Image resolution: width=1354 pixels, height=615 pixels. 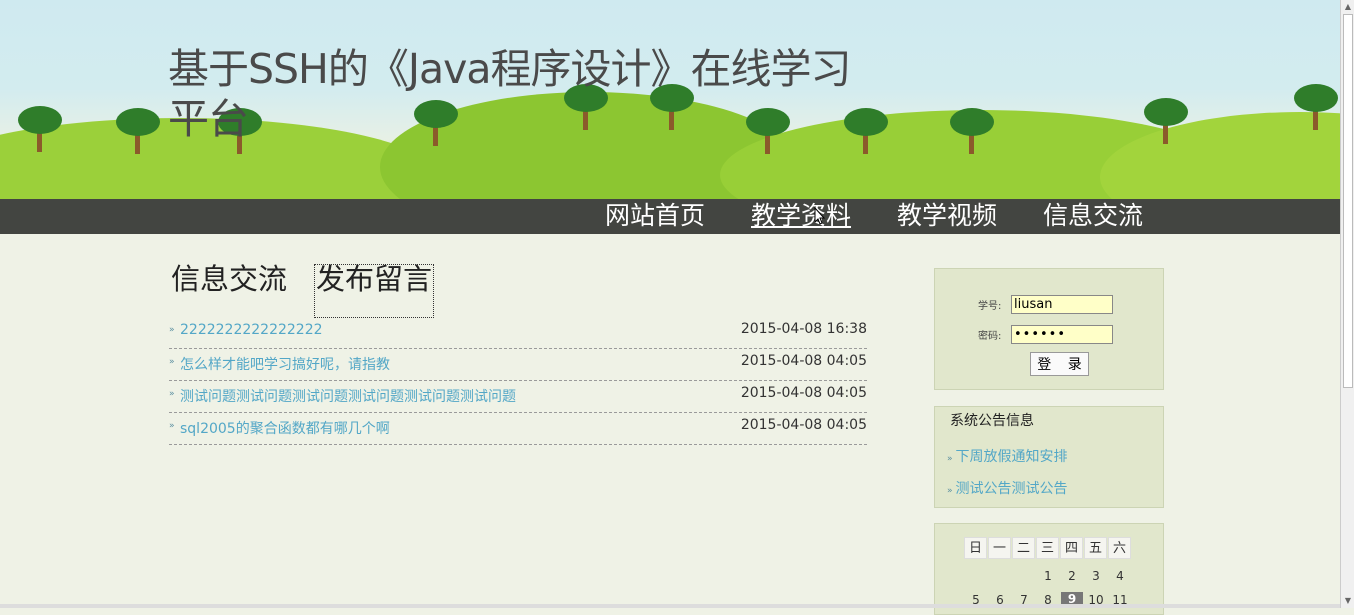 I want to click on vertical-scrollbar: ▲ ▼, so click(x=1347, y=304).